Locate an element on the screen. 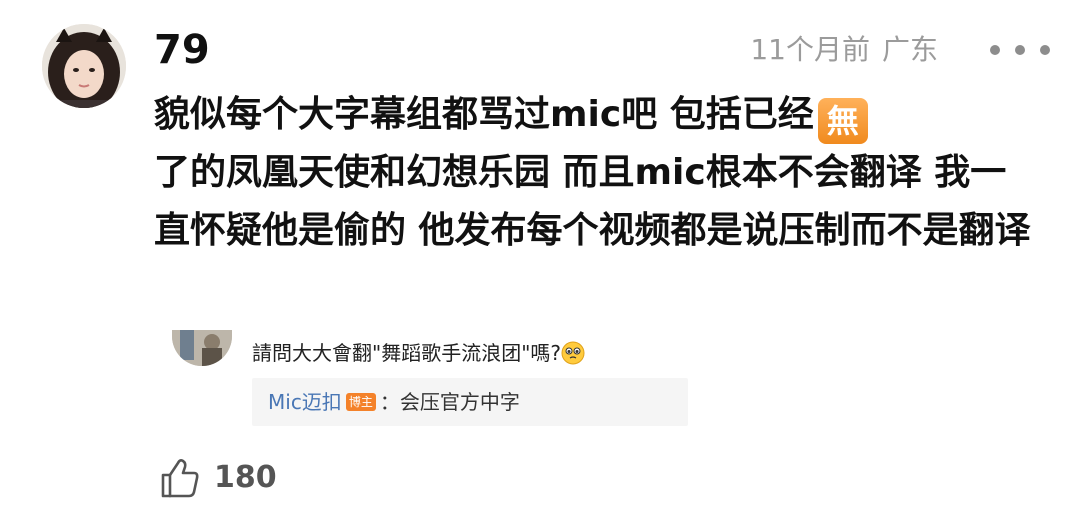 This screenshot has width=1080, height=515. reply-text: ：会压官方中字 is located at coordinates (449, 402).